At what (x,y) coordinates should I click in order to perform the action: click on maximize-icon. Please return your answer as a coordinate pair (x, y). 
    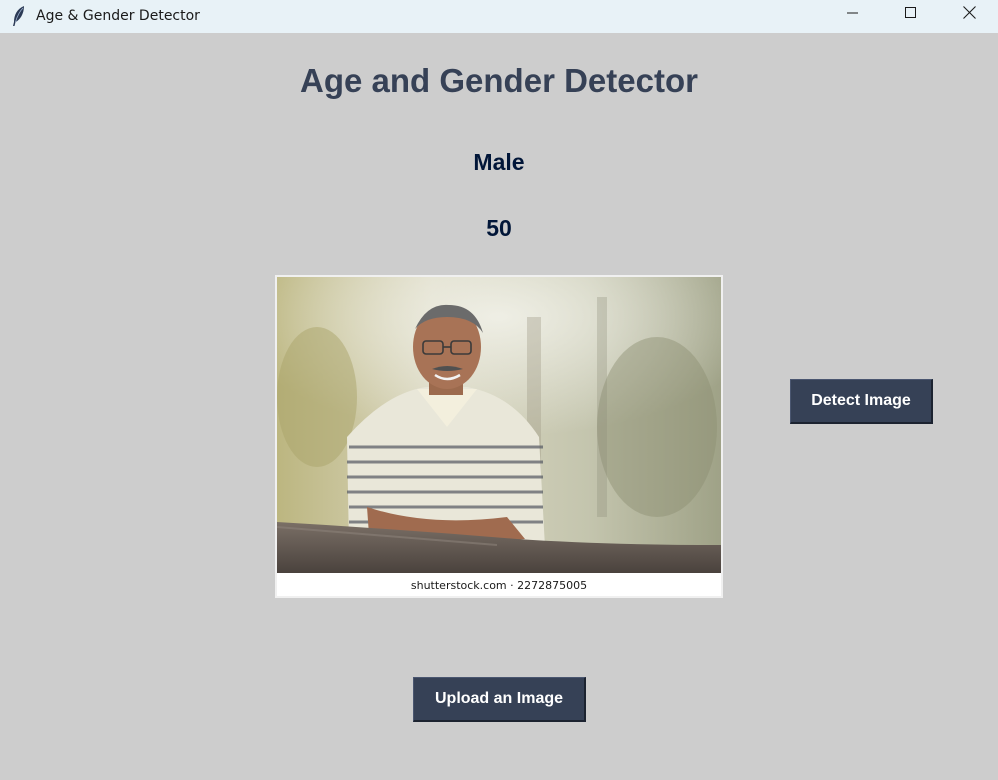
    Looking at the image, I should click on (911, 15).